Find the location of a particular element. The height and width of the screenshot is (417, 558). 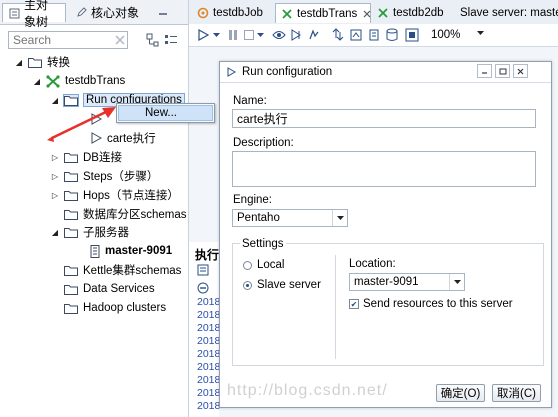

location-select: master-9091 is located at coordinates (407, 282).